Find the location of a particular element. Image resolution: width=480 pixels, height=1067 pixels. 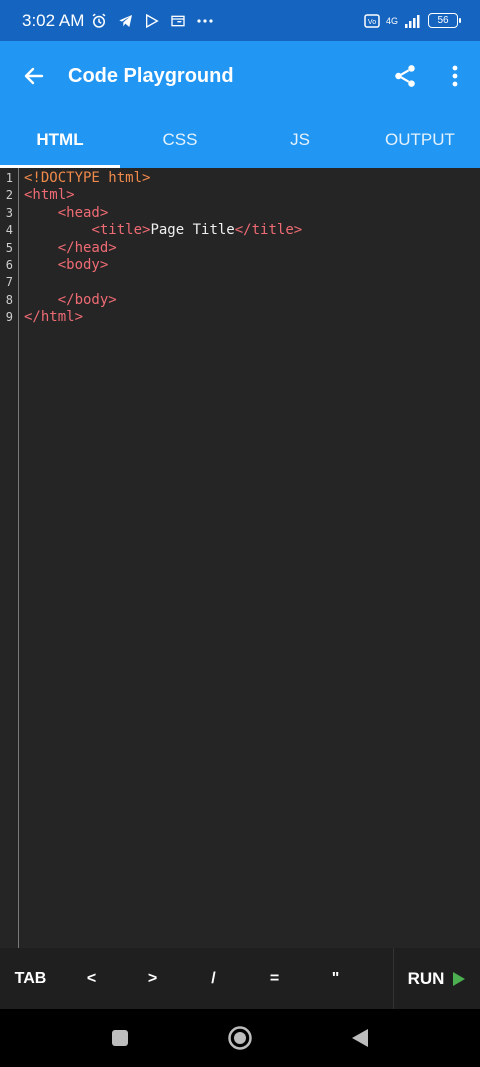

status-system-icons: Vo 4G 56 is located at coordinates (412, 20).